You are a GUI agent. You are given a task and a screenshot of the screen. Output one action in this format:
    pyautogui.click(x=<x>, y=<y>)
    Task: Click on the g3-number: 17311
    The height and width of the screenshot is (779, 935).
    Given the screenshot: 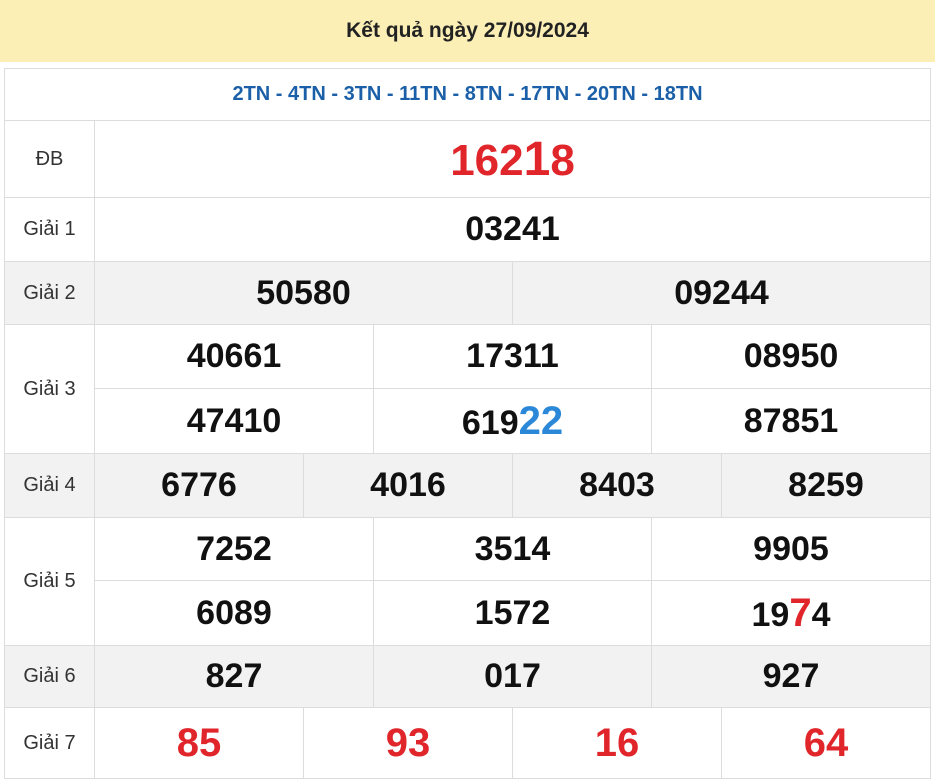 What is the action you would take?
    pyautogui.click(x=512, y=356)
    